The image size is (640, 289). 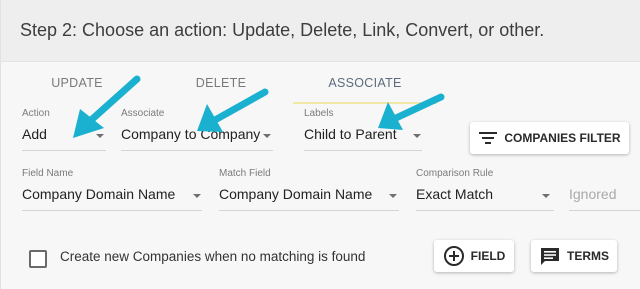 I want to click on field-name-select: Field Name Company Domain Name, so click(x=112, y=190).